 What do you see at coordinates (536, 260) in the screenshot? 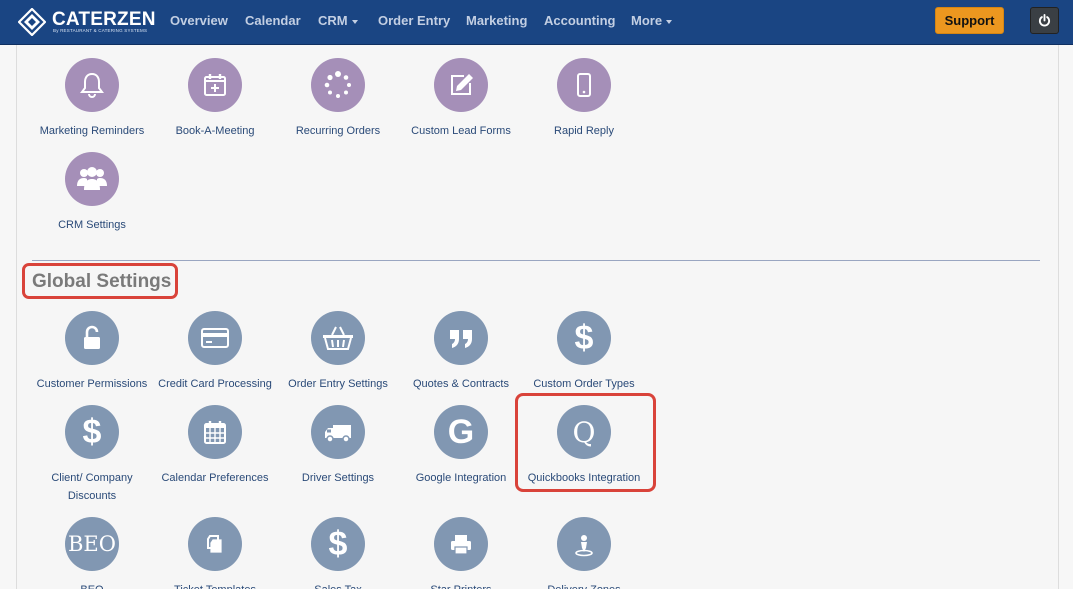
I see `section-divider` at bounding box center [536, 260].